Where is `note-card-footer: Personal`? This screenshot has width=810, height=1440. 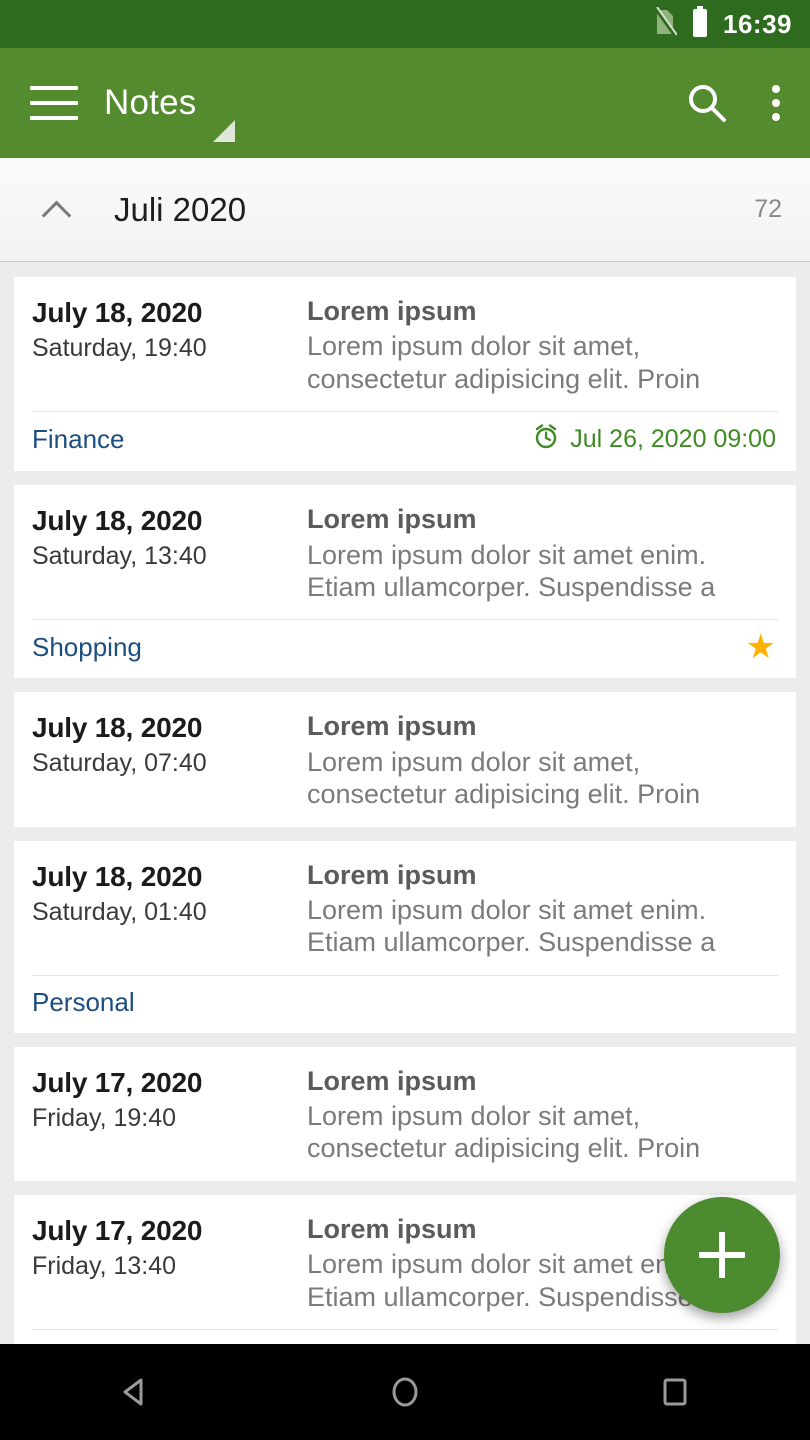 note-card-footer: Personal is located at coordinates (405, 1003).